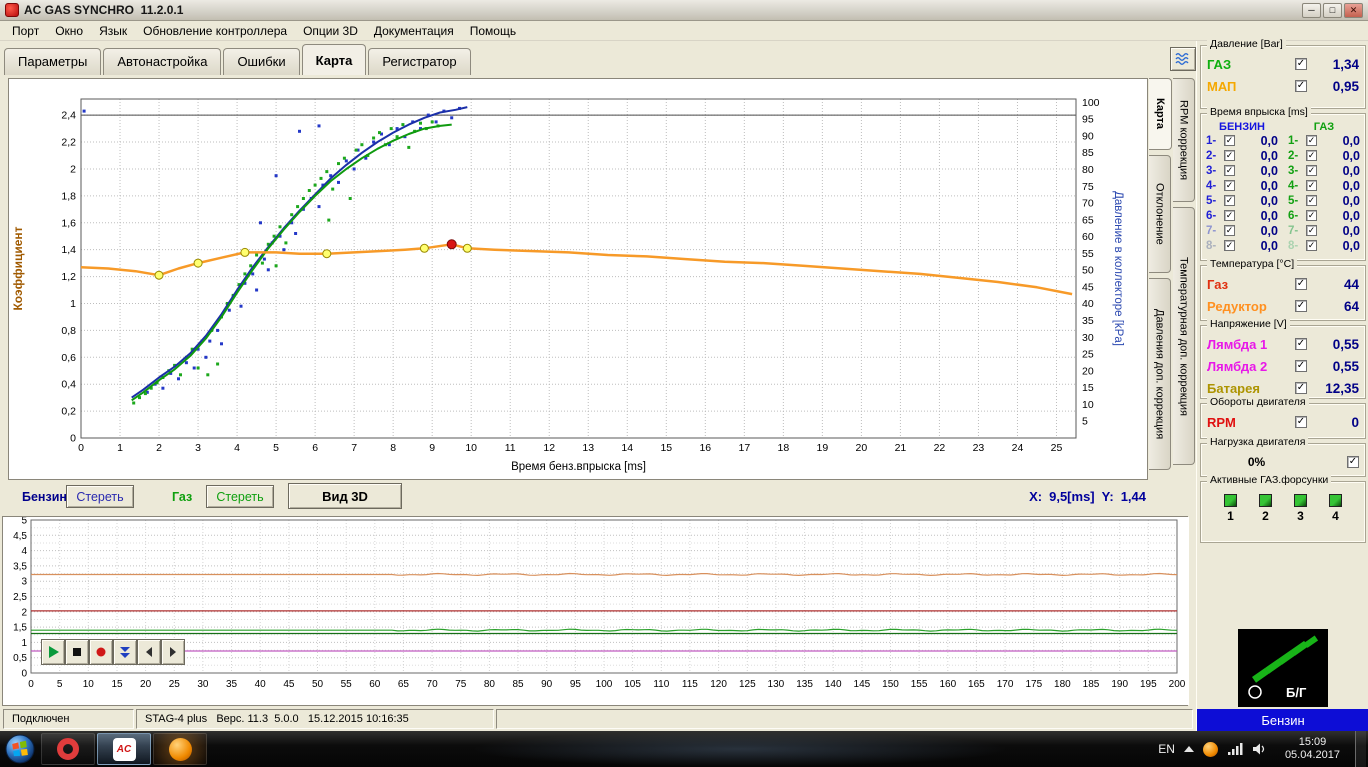  Describe the element at coordinates (69, 31) in the screenshot. I see `menu-window: Окно` at that location.